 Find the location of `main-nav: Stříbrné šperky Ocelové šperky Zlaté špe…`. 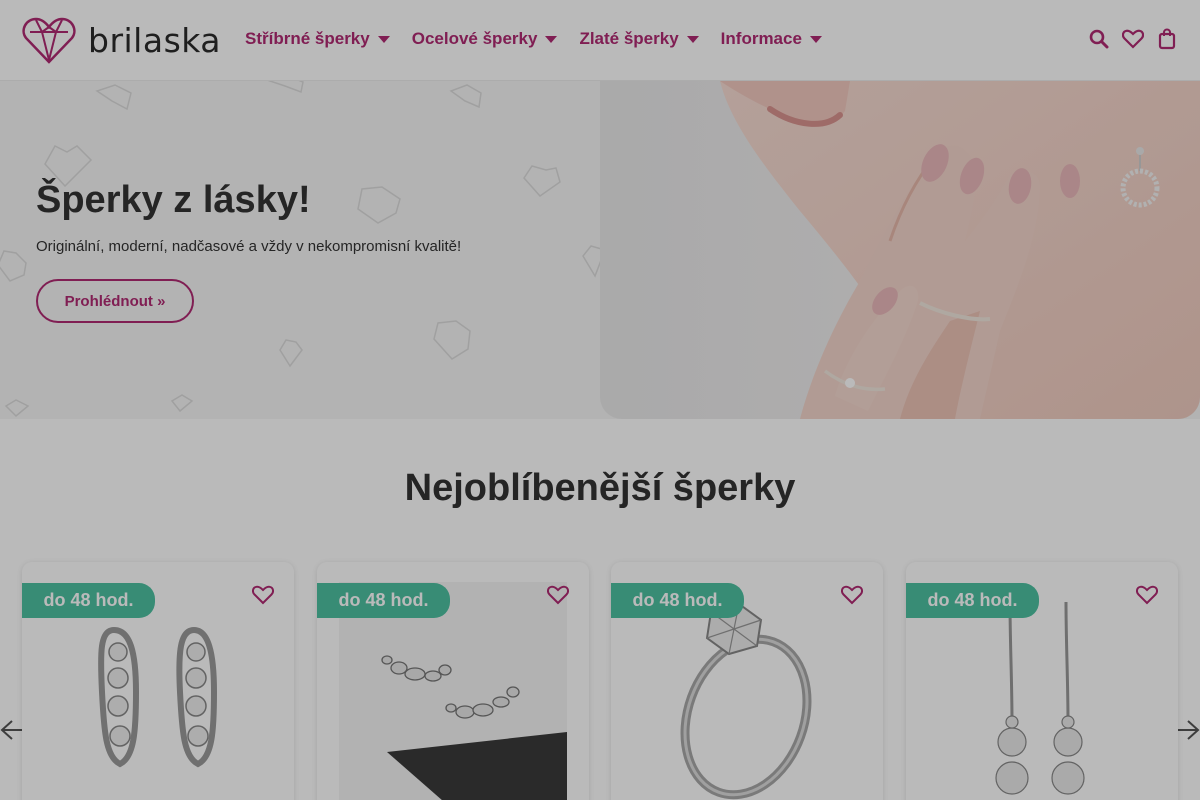

main-nav: Stříbrné šperky Ocelové šperky Zlaté špe… is located at coordinates (544, 39).